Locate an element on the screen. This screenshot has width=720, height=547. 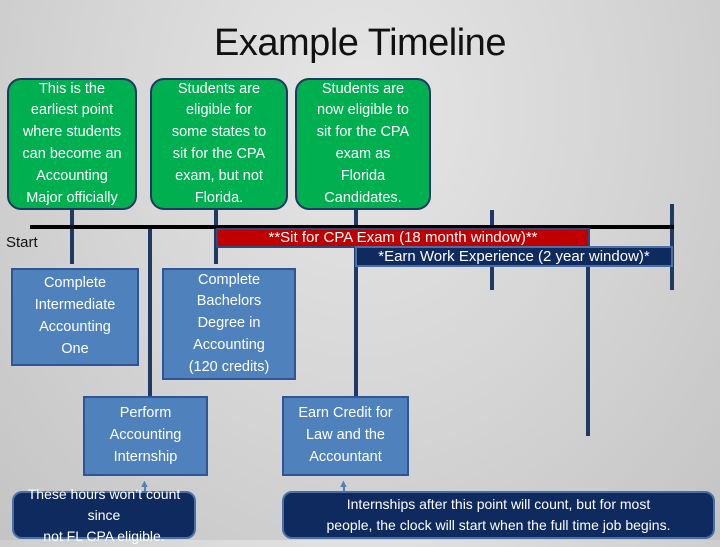
step-text: Earn Credit for Law and the Accountant is located at coordinates (345, 435).